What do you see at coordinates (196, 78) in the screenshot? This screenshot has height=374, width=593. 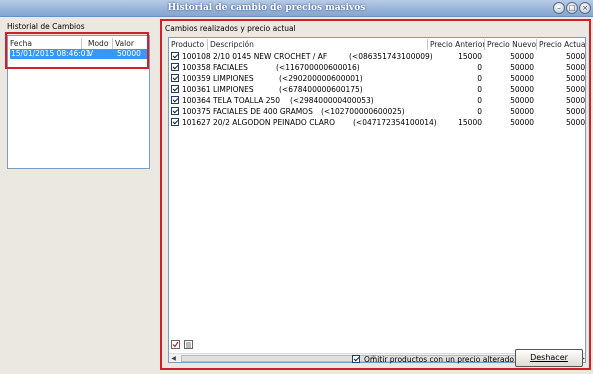 I see `row-producto: 100359` at bounding box center [196, 78].